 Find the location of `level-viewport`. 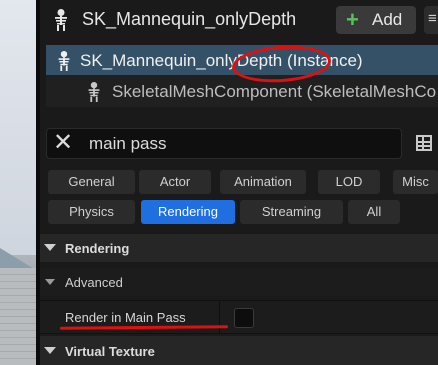

level-viewport is located at coordinates (20, 182).